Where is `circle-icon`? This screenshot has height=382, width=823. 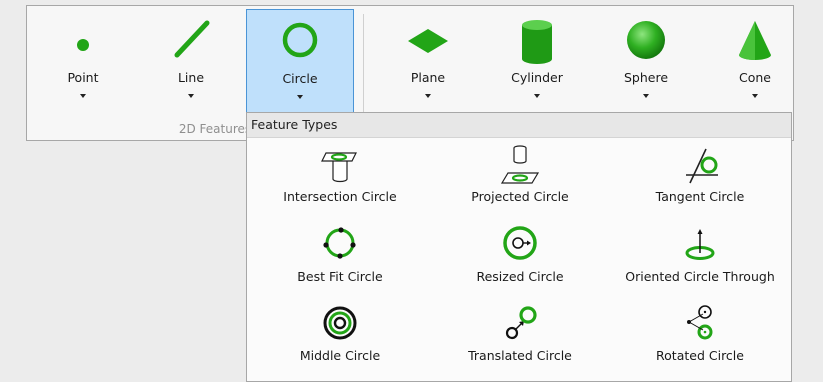 circle-icon is located at coordinates (300, 38).